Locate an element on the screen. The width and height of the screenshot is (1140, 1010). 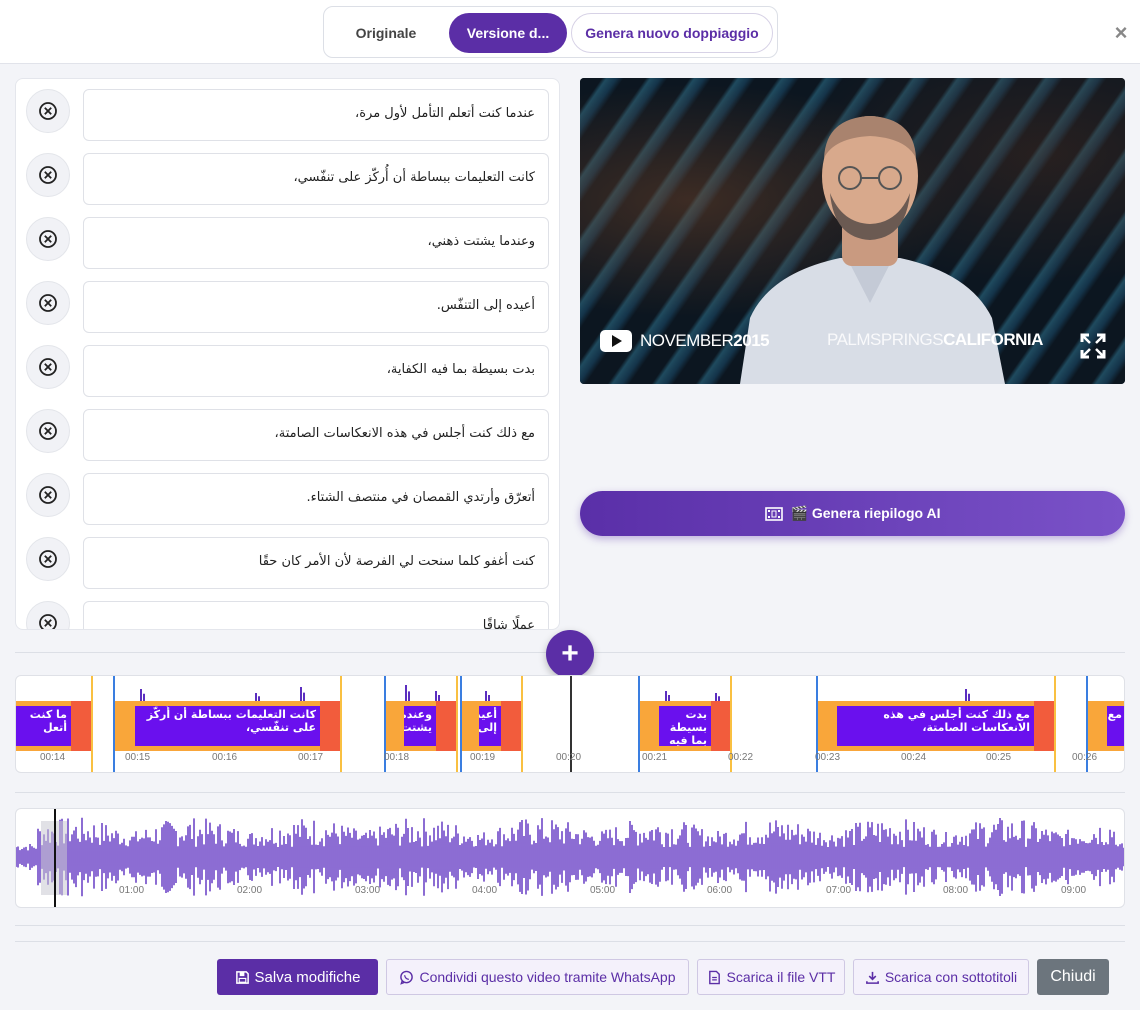
caption-state: CALIFORNIA is located at coordinates (993, 339).